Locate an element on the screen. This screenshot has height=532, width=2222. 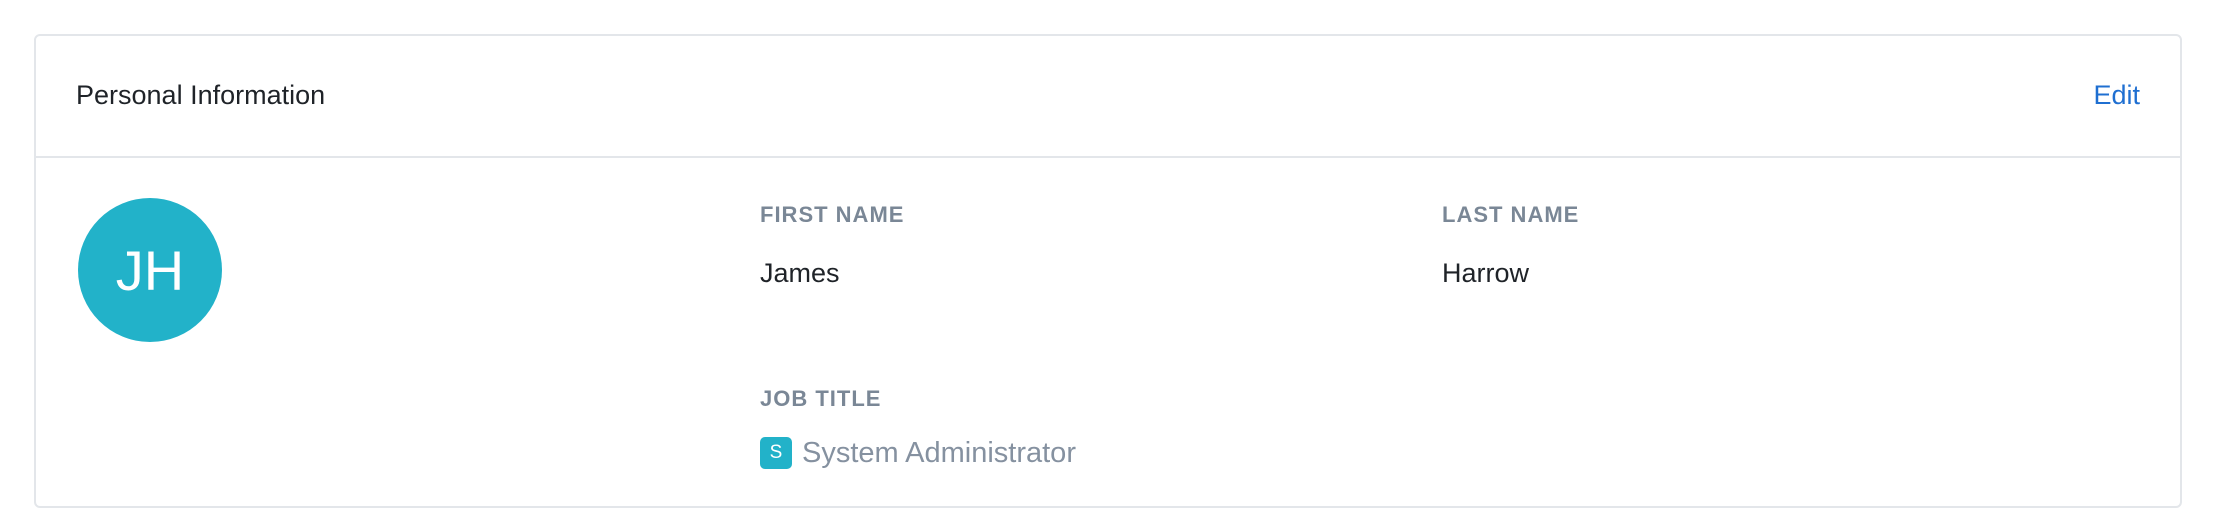
avatar: JH is located at coordinates (150, 270).